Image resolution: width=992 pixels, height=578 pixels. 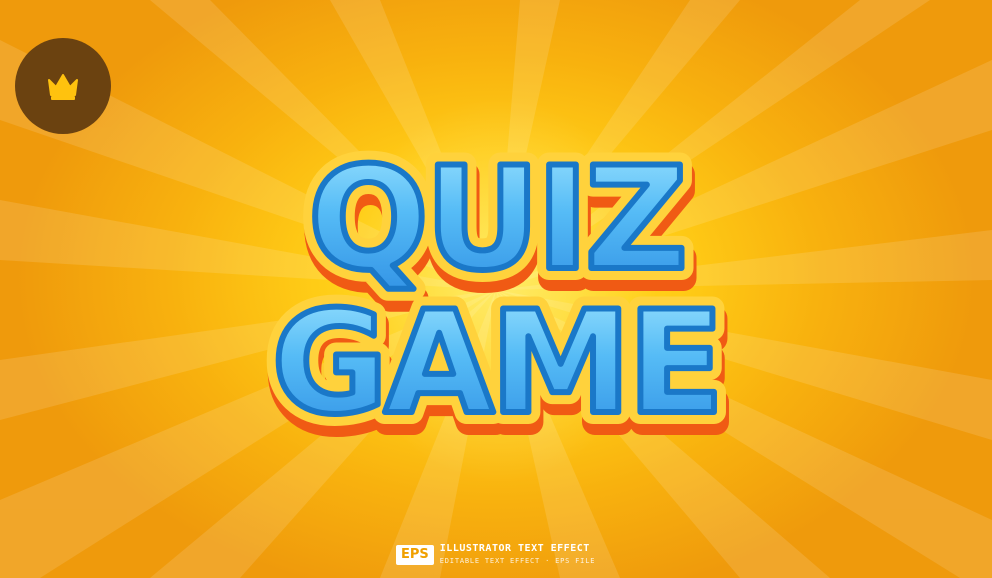 I want to click on footer-caption-line1: ILLUSTRATOR TEXT EFFECT, so click(x=514, y=548).